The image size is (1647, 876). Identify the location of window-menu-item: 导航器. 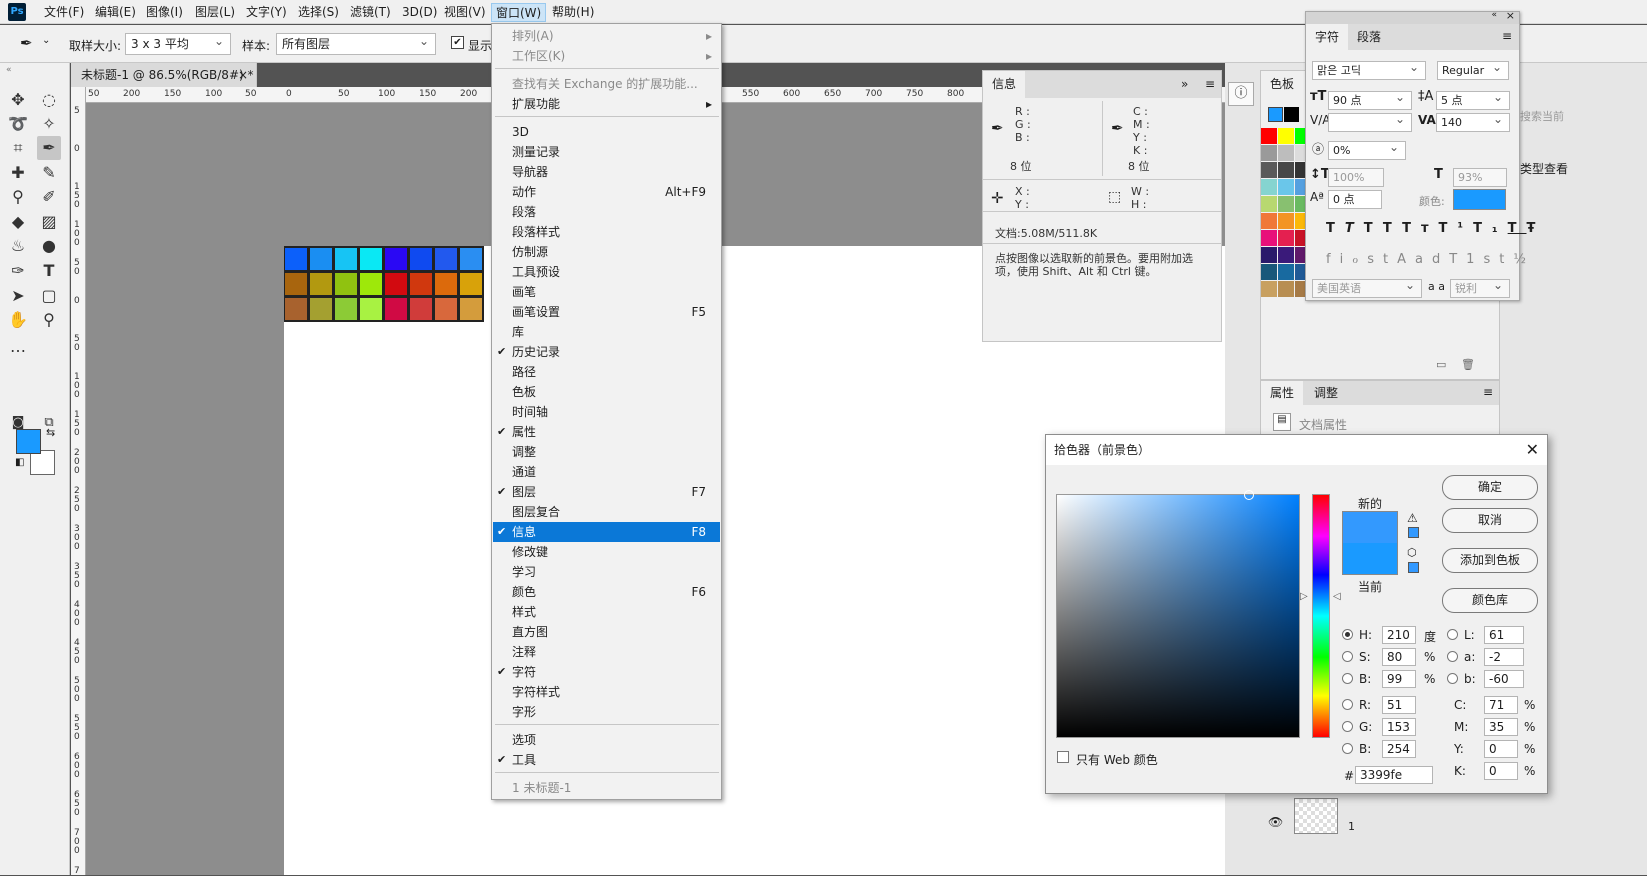
(606, 172).